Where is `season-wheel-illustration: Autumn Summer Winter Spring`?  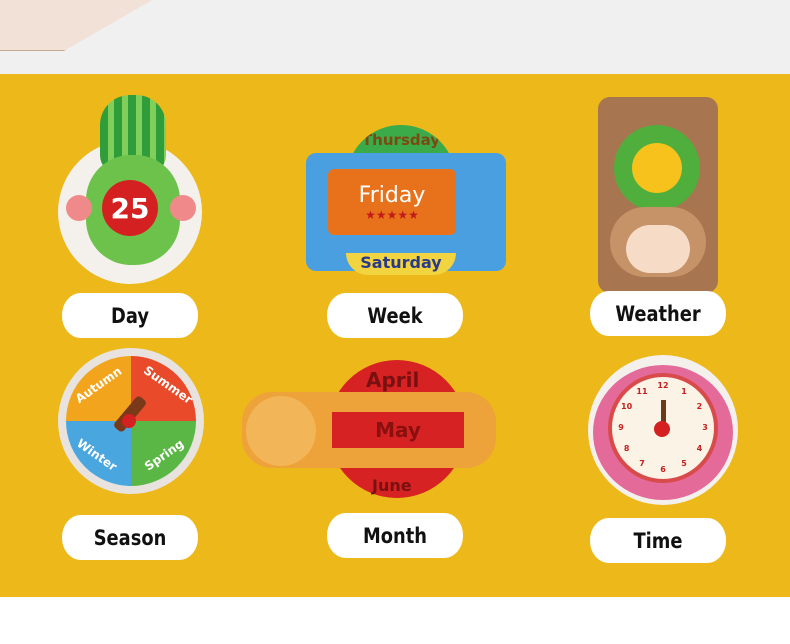
season-wheel-illustration: Autumn Summer Winter Spring is located at coordinates (131, 421).